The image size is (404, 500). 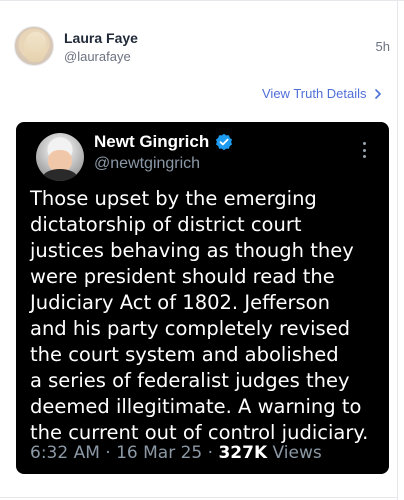 I want to click on author-name: Laura Faye, so click(x=101, y=38).